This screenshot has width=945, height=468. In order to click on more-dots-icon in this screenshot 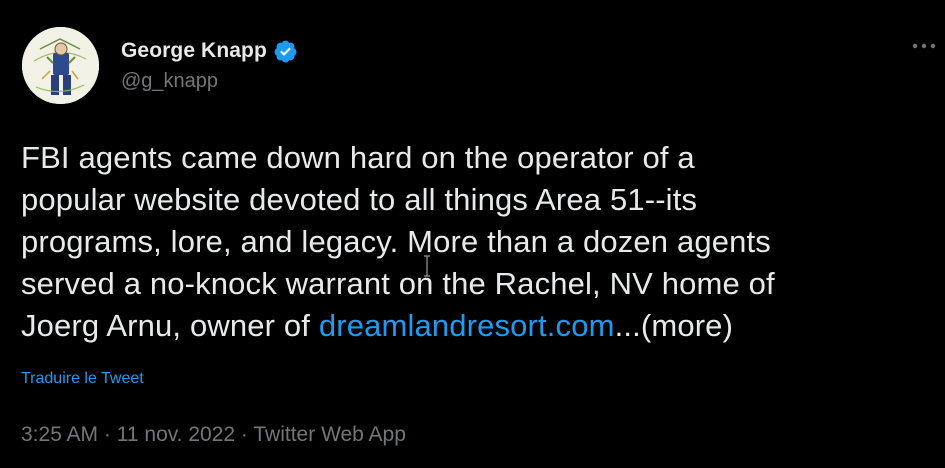, I will do `click(924, 46)`.